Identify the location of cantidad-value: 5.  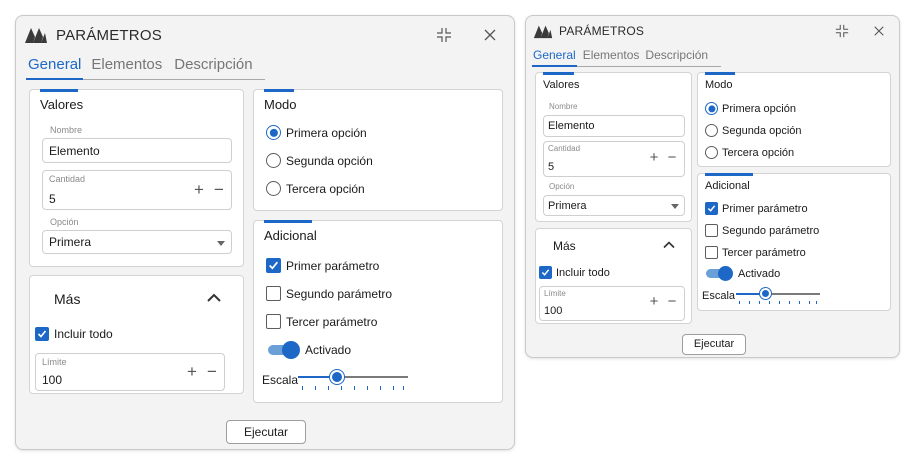
(52, 199).